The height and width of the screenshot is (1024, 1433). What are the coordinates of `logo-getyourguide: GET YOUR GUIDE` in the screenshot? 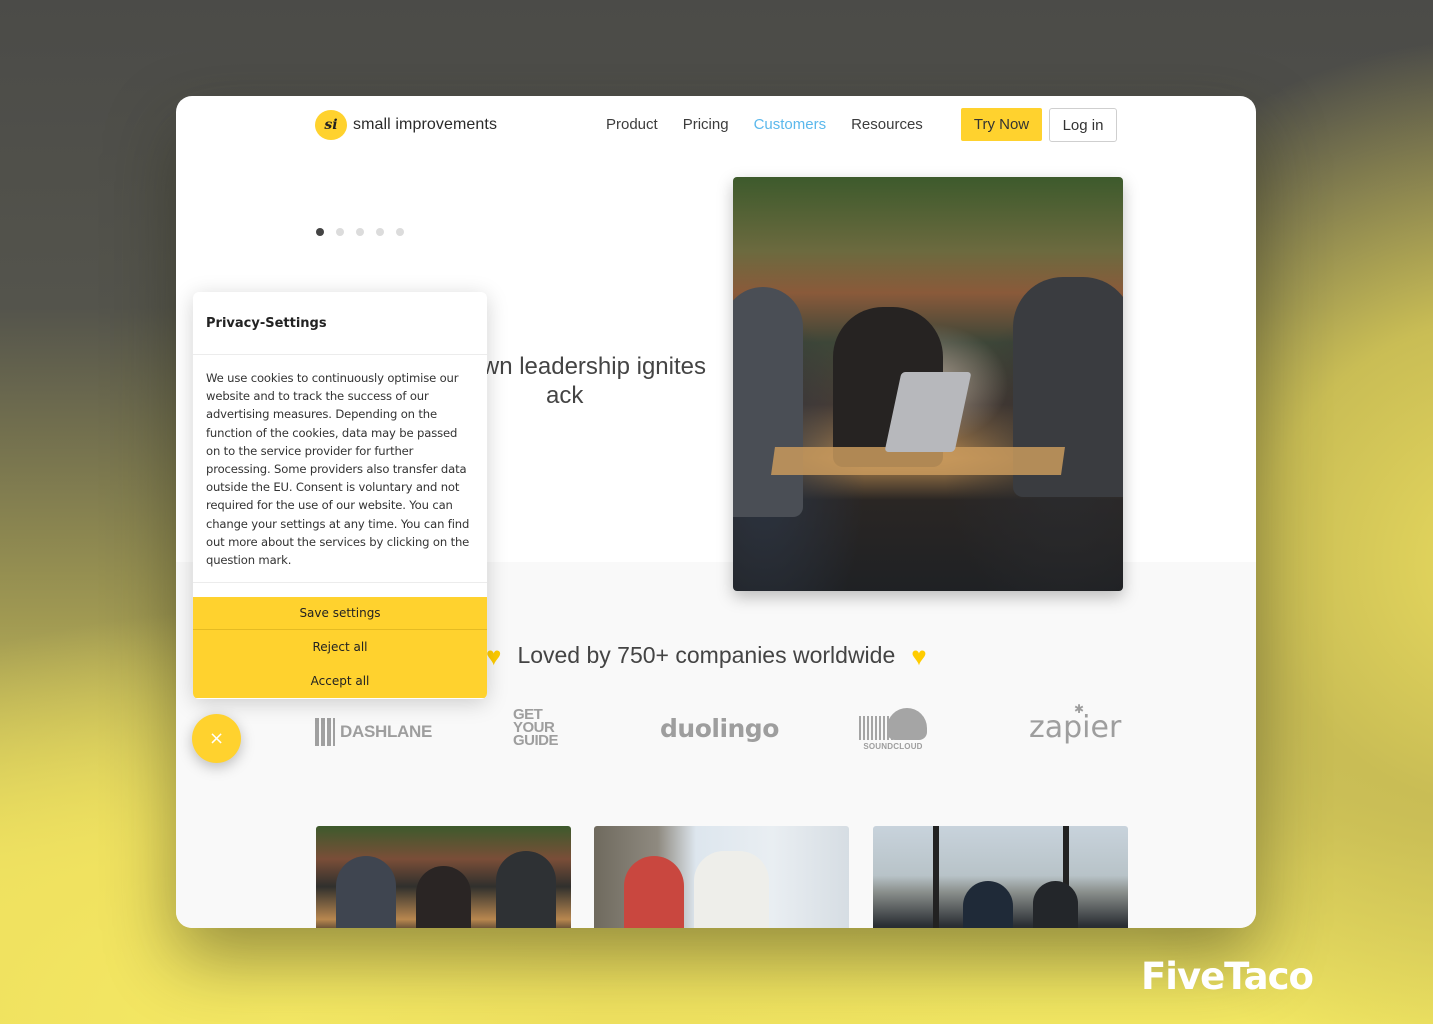 It's located at (536, 728).